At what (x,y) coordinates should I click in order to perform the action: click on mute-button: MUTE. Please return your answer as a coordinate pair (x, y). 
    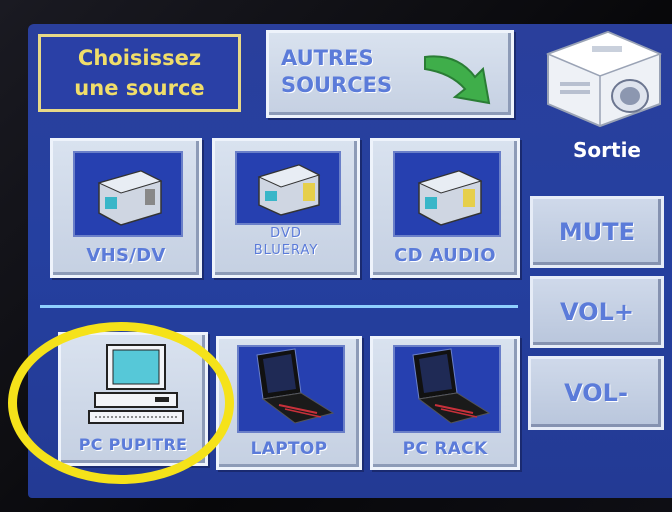
    Looking at the image, I should click on (597, 232).